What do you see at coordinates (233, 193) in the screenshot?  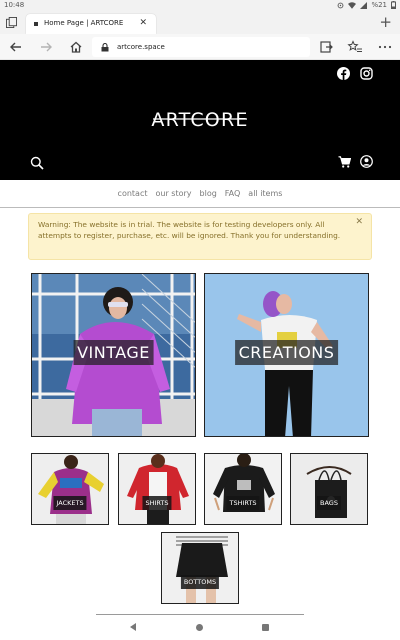 I see `nav-link-faq: FAQ` at bounding box center [233, 193].